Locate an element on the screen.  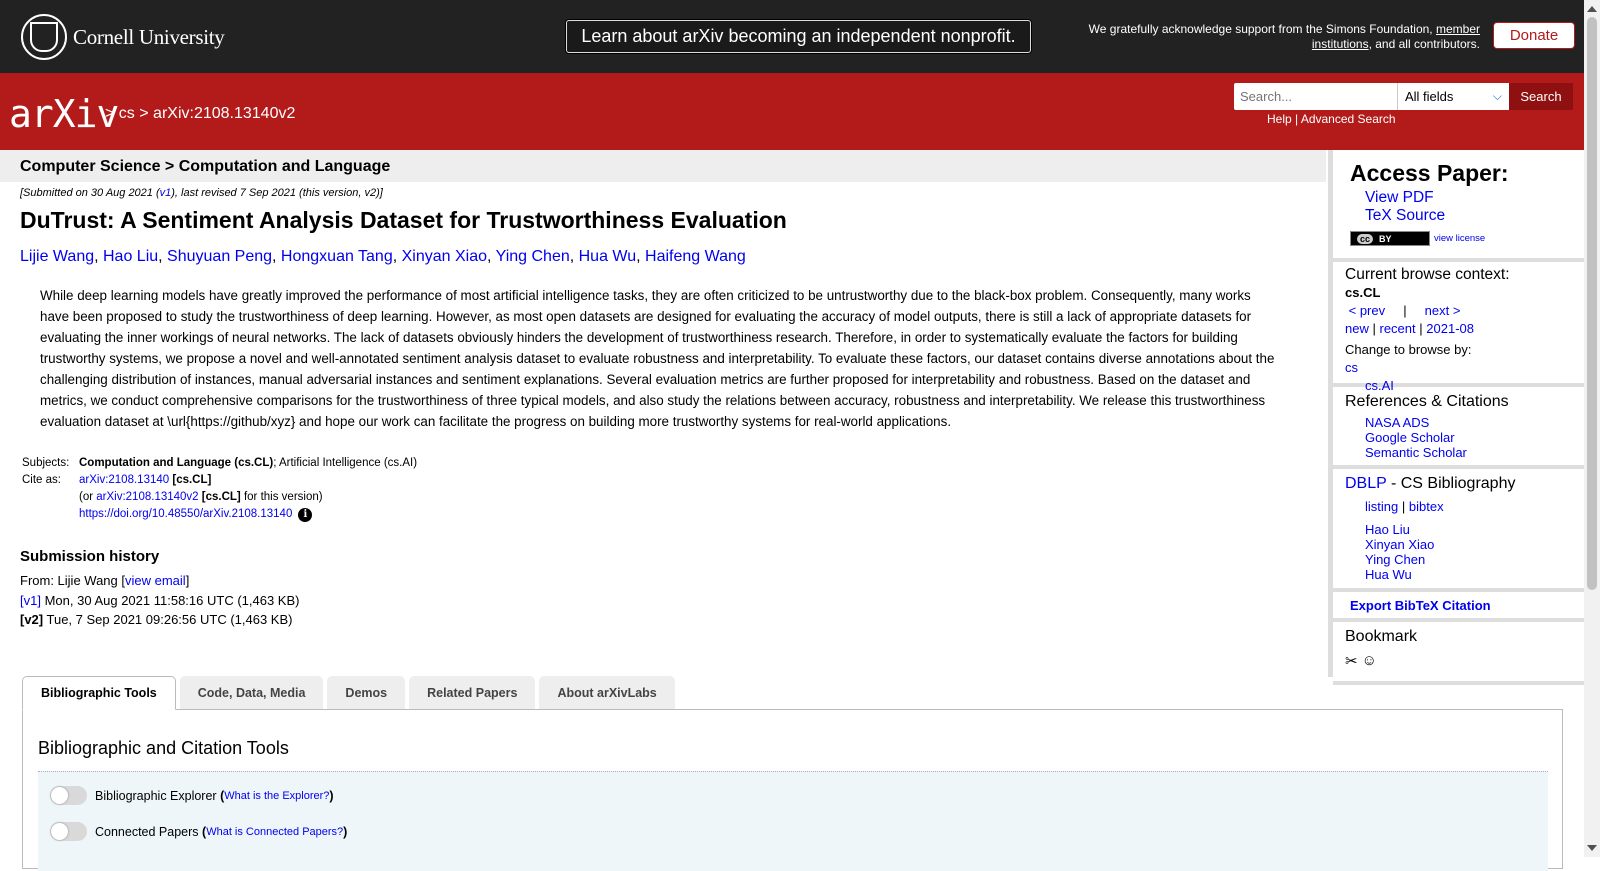
submission-history-heading: Submission history is located at coordinates (90, 556).